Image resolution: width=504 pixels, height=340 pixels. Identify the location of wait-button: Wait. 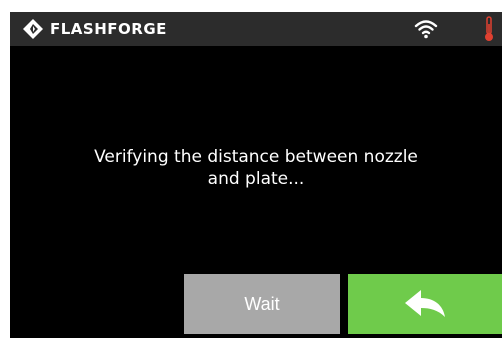
(262, 304).